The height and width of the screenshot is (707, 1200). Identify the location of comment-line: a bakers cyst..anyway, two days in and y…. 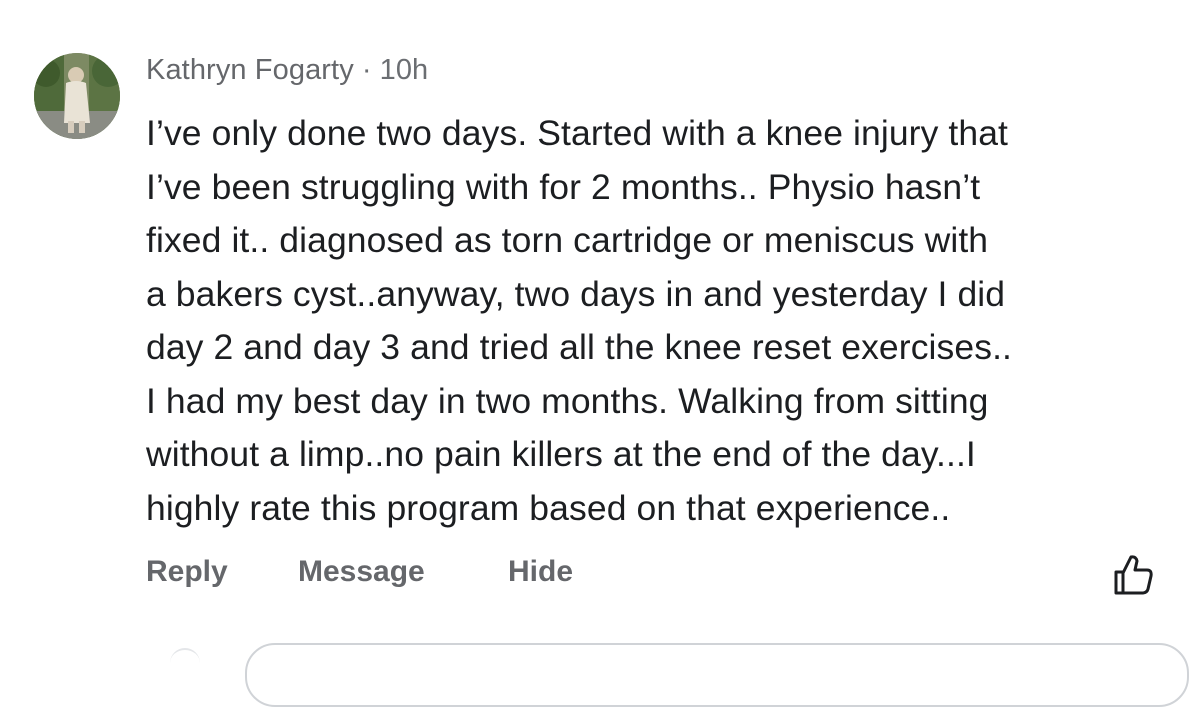
(576, 293).